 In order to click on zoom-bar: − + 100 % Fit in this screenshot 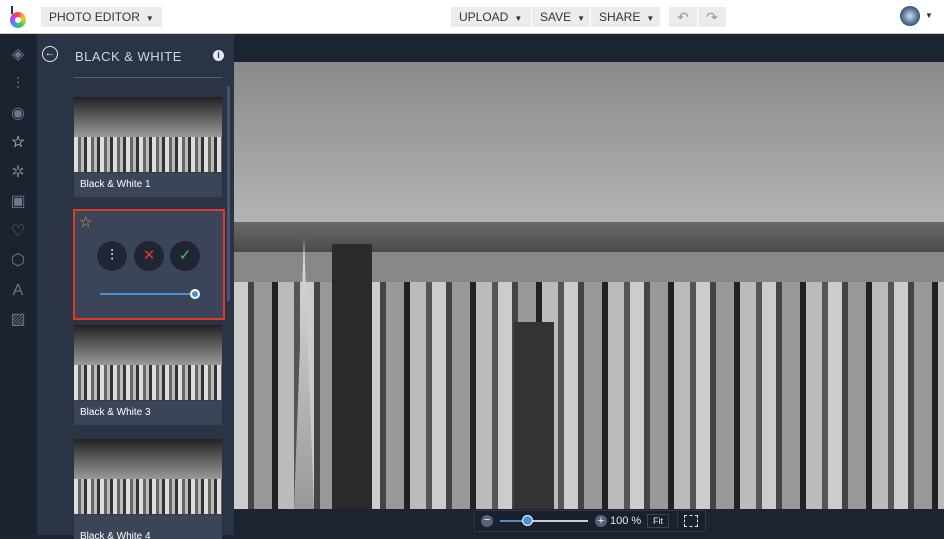, I will do `click(590, 521)`.